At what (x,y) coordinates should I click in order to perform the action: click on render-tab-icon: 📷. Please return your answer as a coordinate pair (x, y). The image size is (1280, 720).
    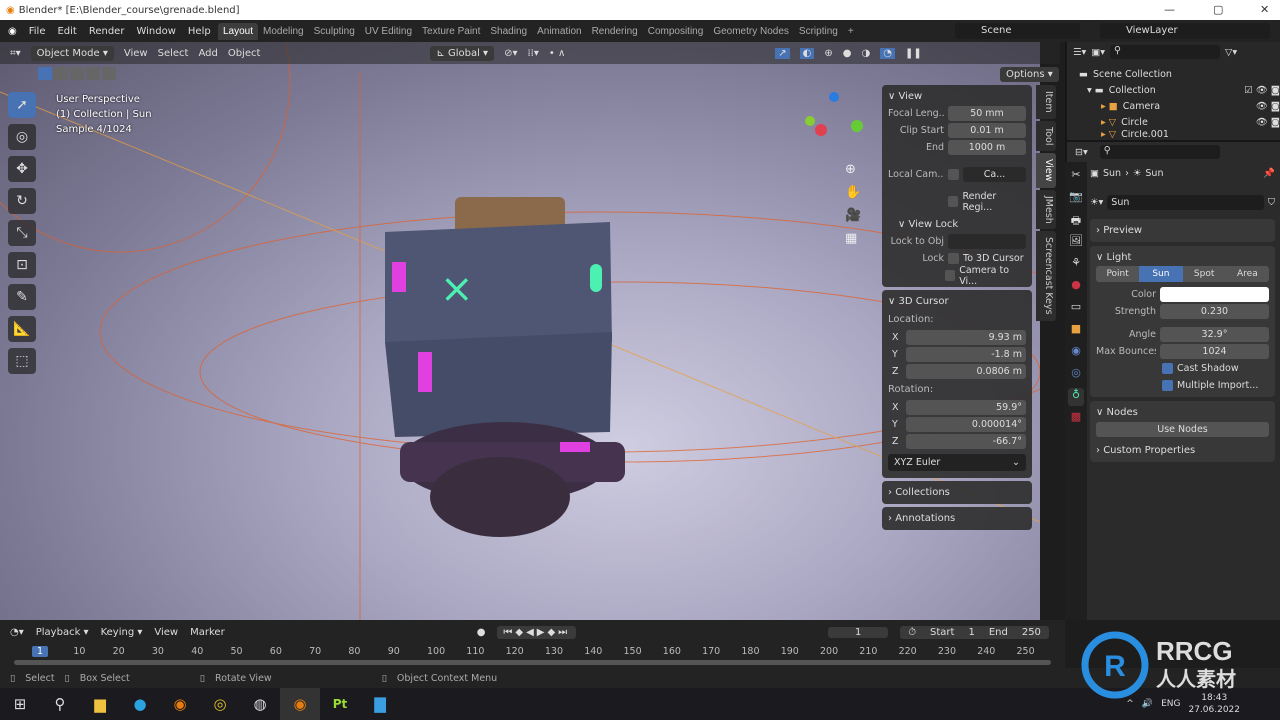
    Looking at the image, I should click on (1076, 199).